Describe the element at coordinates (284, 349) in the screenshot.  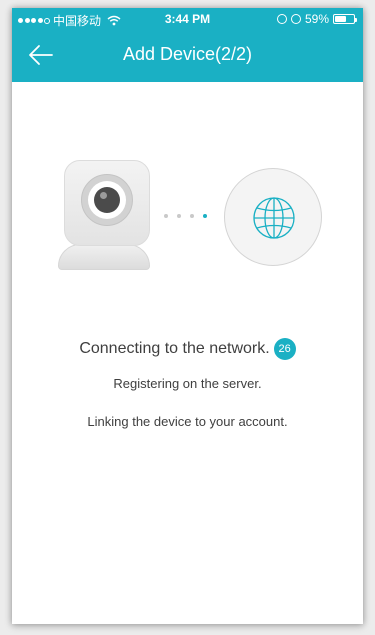
I see `countdown-badge: 26` at that location.